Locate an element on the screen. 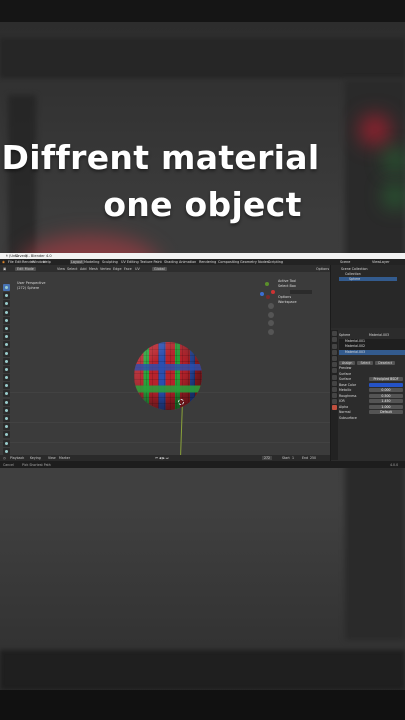 The image size is (405, 720). select-button: Select is located at coordinates (365, 362).